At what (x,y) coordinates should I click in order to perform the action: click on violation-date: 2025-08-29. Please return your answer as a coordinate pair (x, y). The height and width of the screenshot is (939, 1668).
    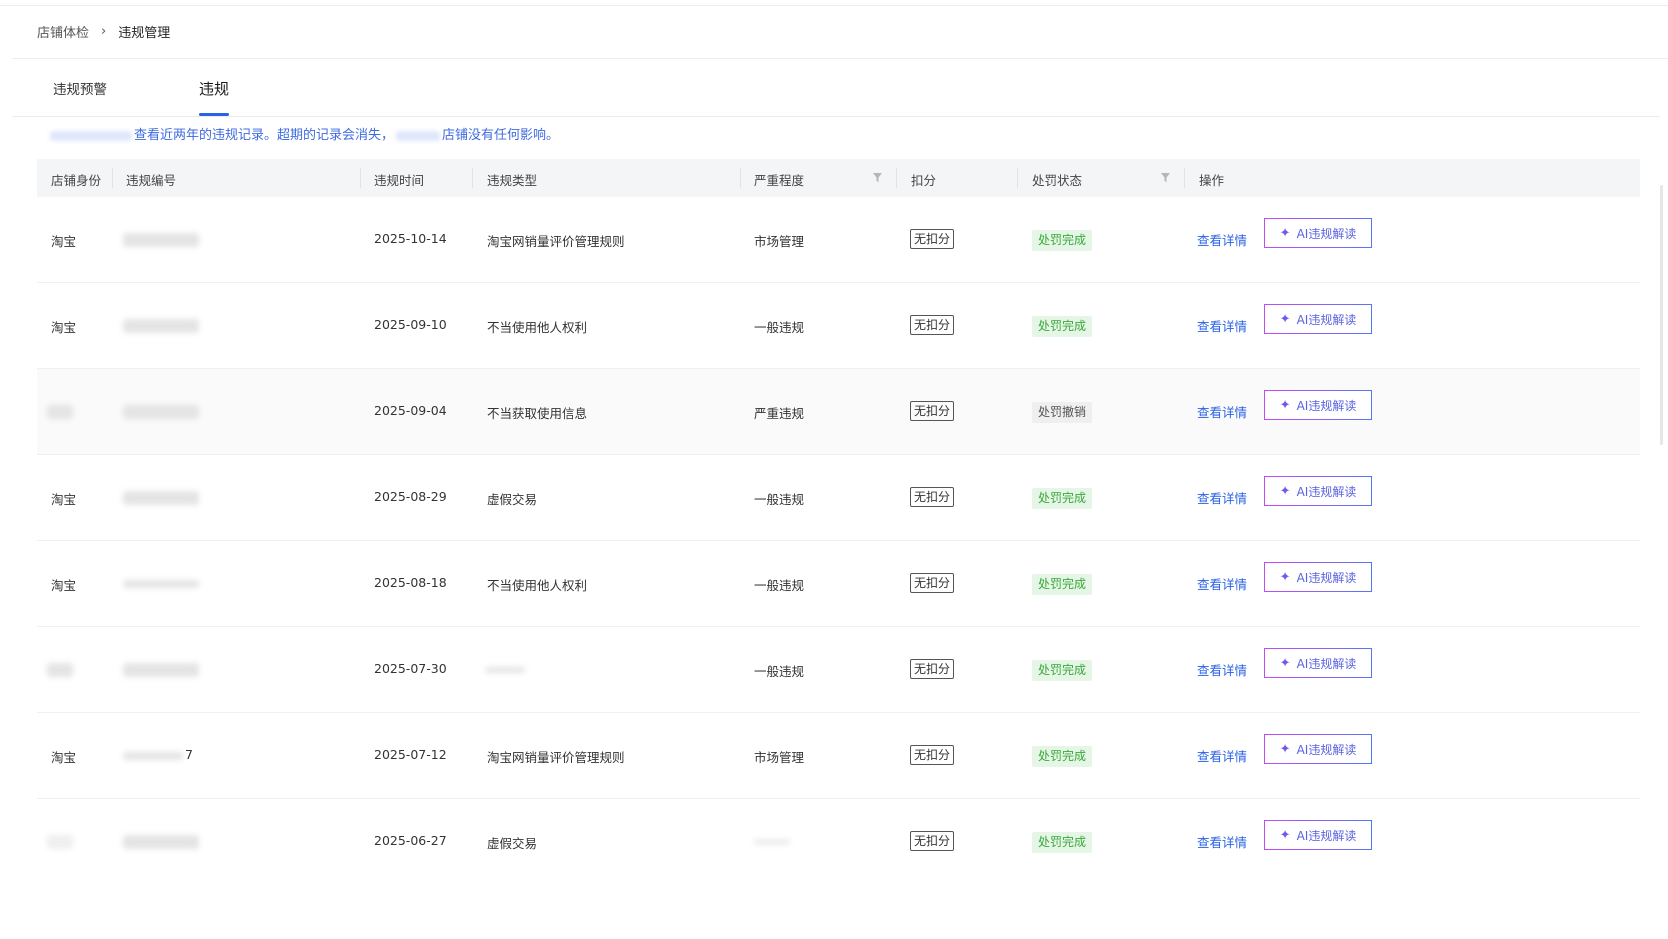
    Looking at the image, I should click on (410, 496).